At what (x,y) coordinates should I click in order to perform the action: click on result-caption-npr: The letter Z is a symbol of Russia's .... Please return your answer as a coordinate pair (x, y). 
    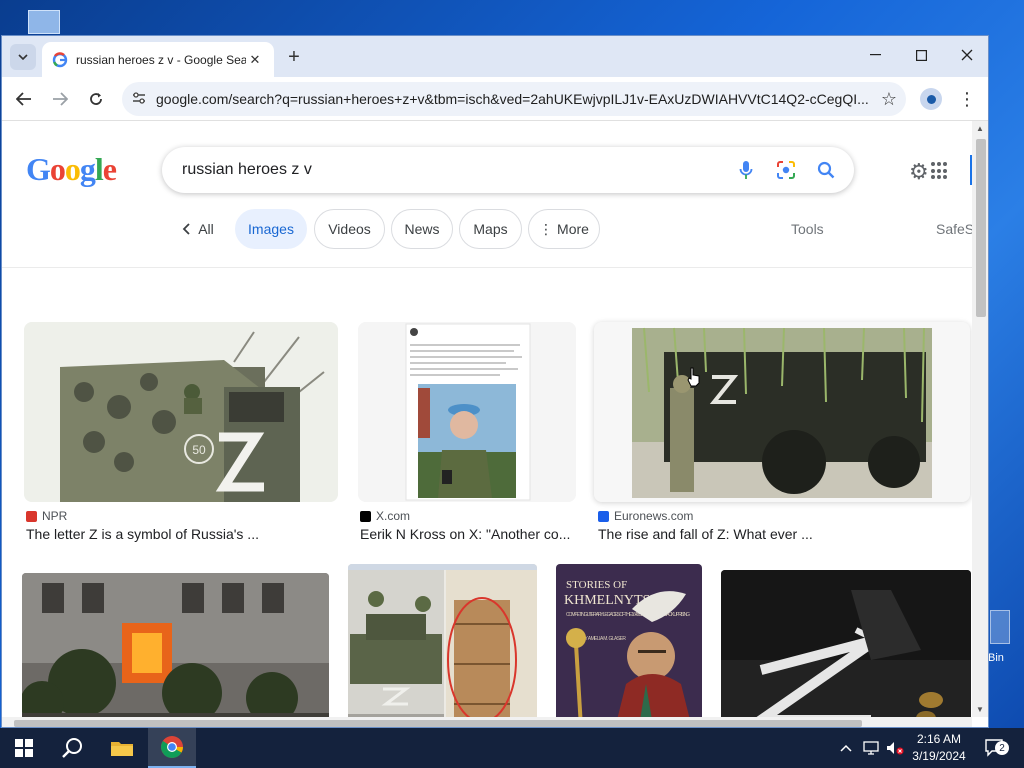
    Looking at the image, I should click on (182, 534).